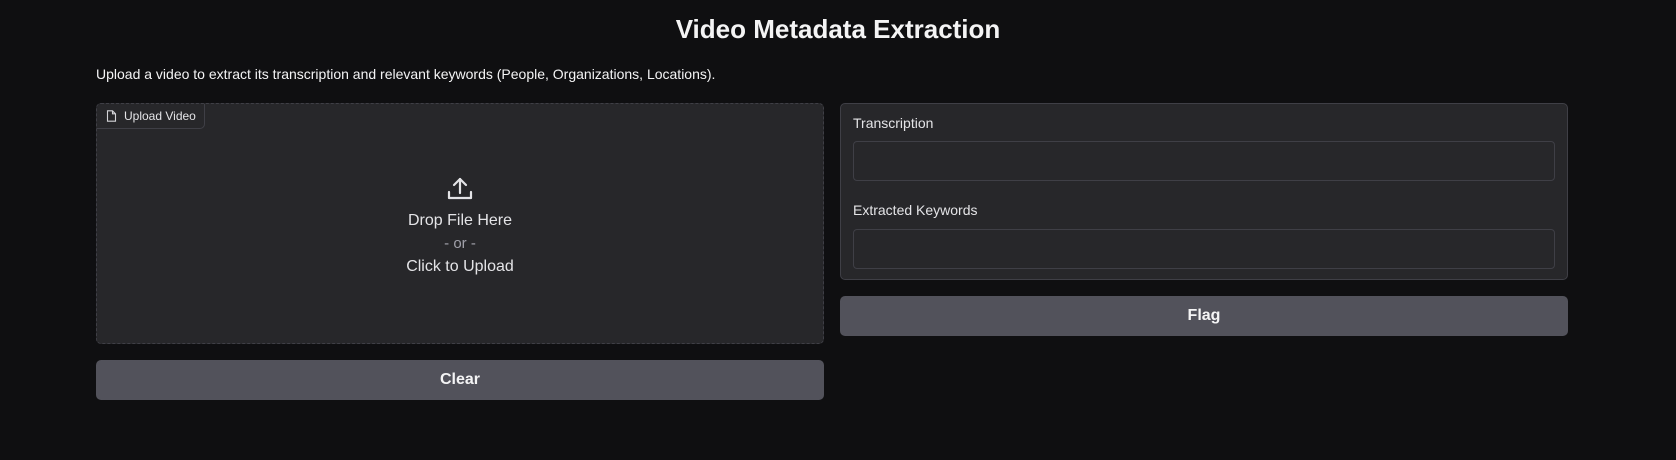 Image resolution: width=1676 pixels, height=460 pixels. Describe the element at coordinates (460, 380) in the screenshot. I see `clear-button: Clear` at that location.